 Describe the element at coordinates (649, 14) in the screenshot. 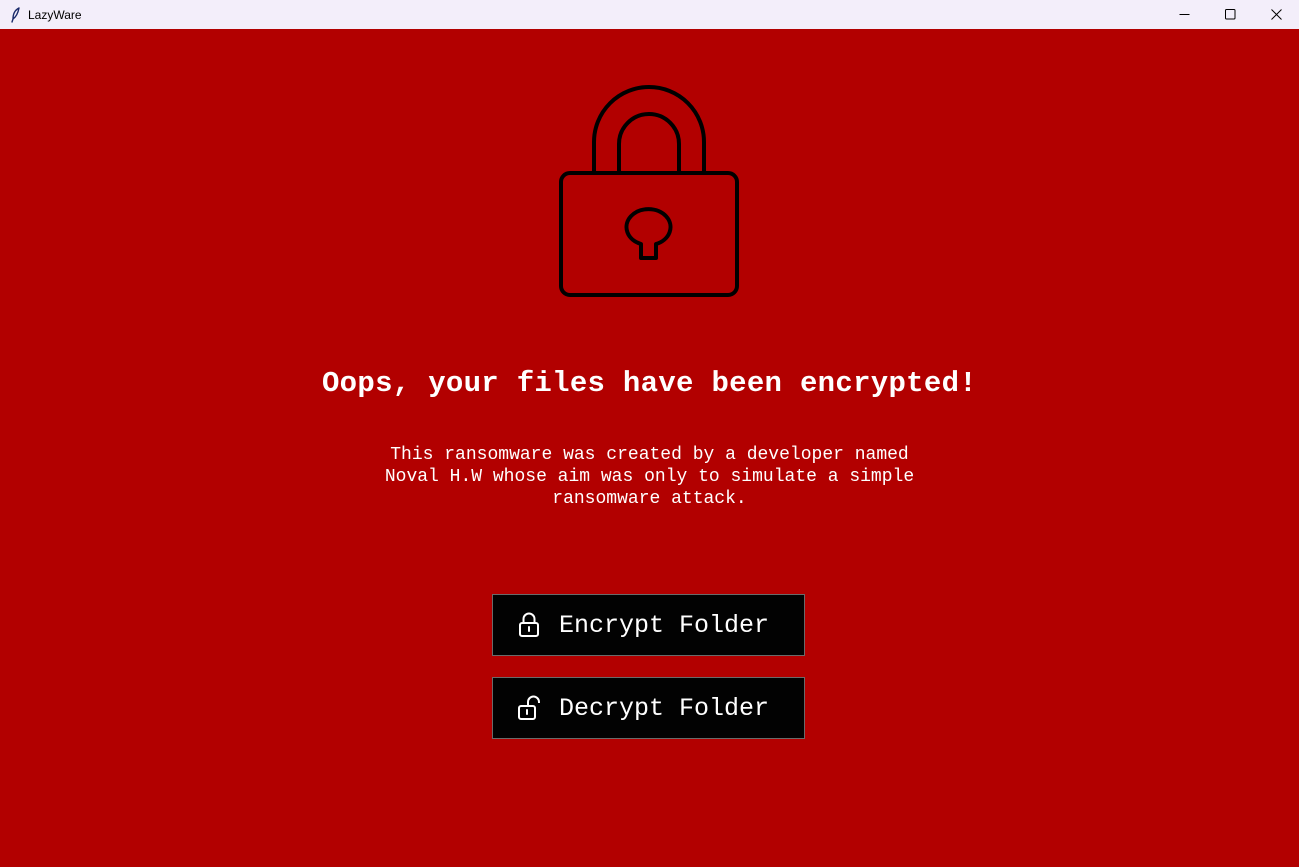

I see `title-bar: LazyWare` at that location.